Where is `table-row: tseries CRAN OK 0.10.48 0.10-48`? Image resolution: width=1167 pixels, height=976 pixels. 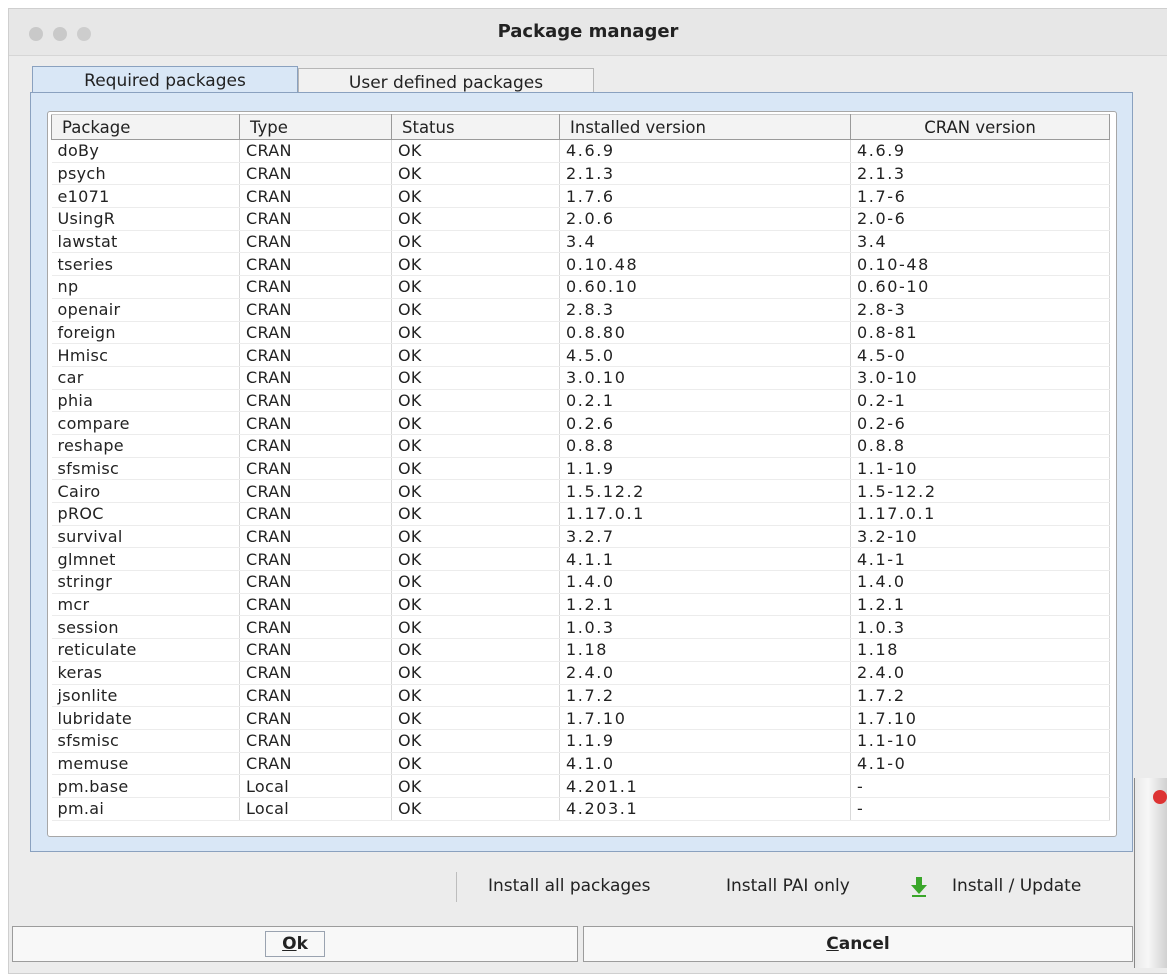 table-row: tseries CRAN OK 0.10.48 0.10-48 is located at coordinates (580, 264).